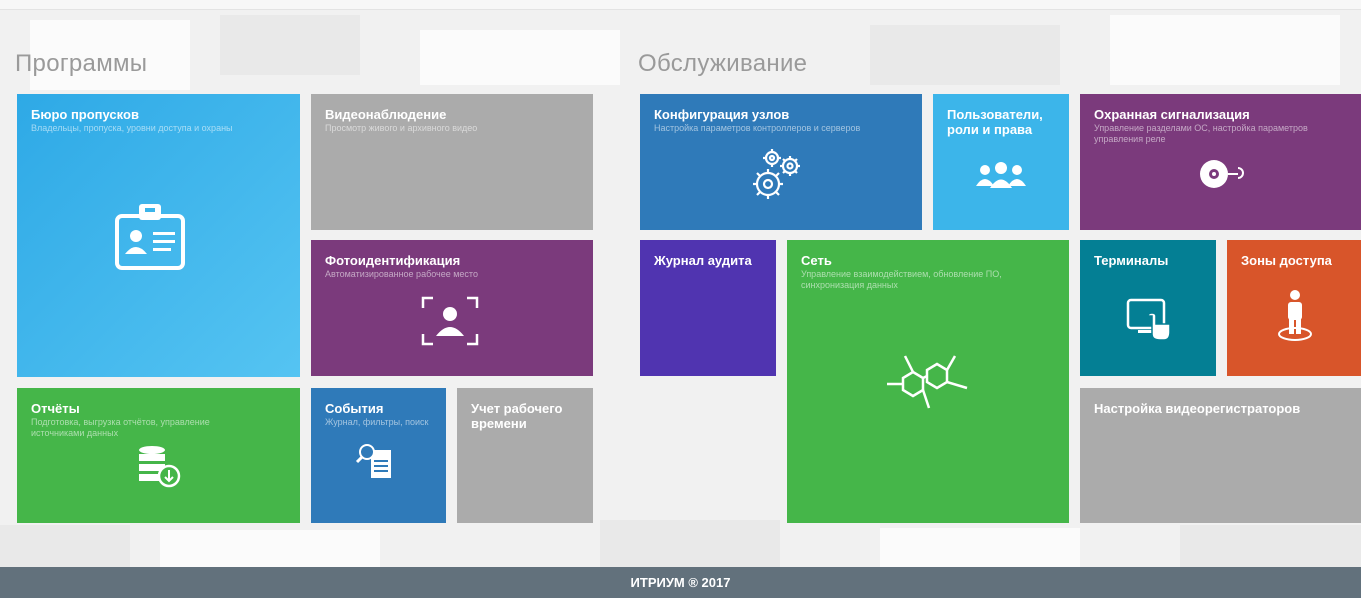  I want to click on footer: ИТРИУМ ® 2017, so click(680, 582).